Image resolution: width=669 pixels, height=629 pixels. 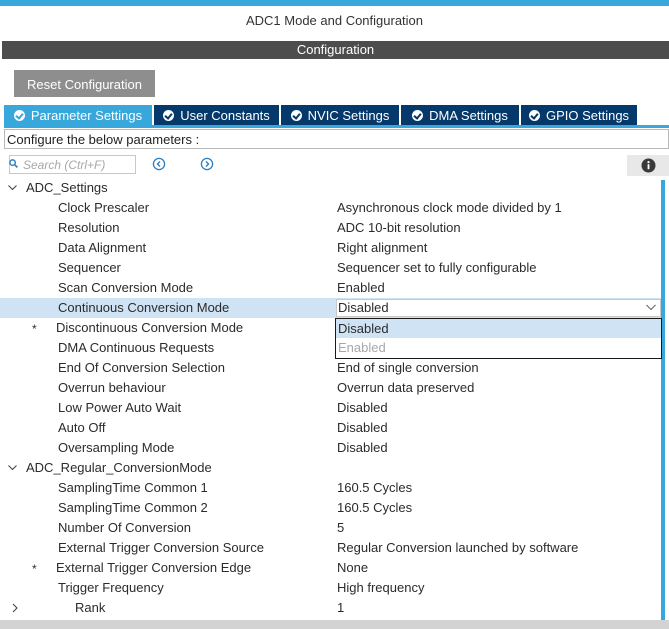 I want to click on param-row: Oversampling Mode Disabled, so click(x=330, y=448).